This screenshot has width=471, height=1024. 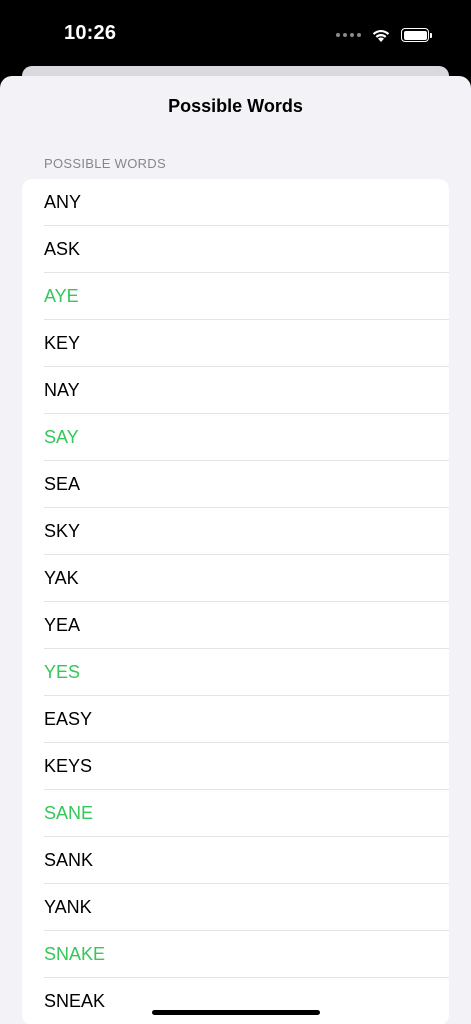 I want to click on word-list-item: YEA, so click(x=235, y=625).